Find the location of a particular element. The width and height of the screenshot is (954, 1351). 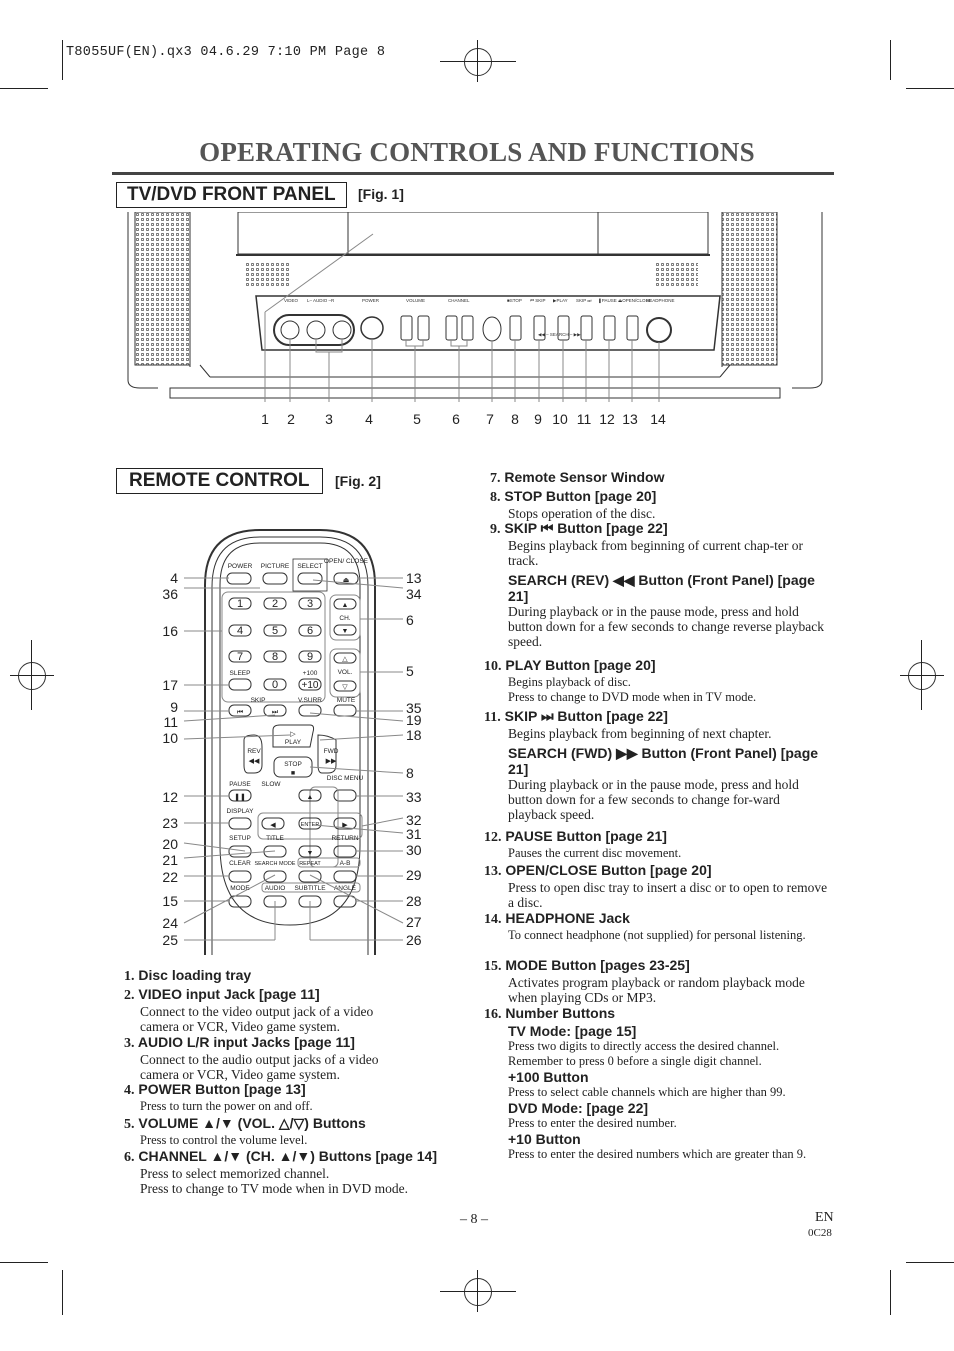

fp-callout-12: 12 is located at coordinates (607, 419).